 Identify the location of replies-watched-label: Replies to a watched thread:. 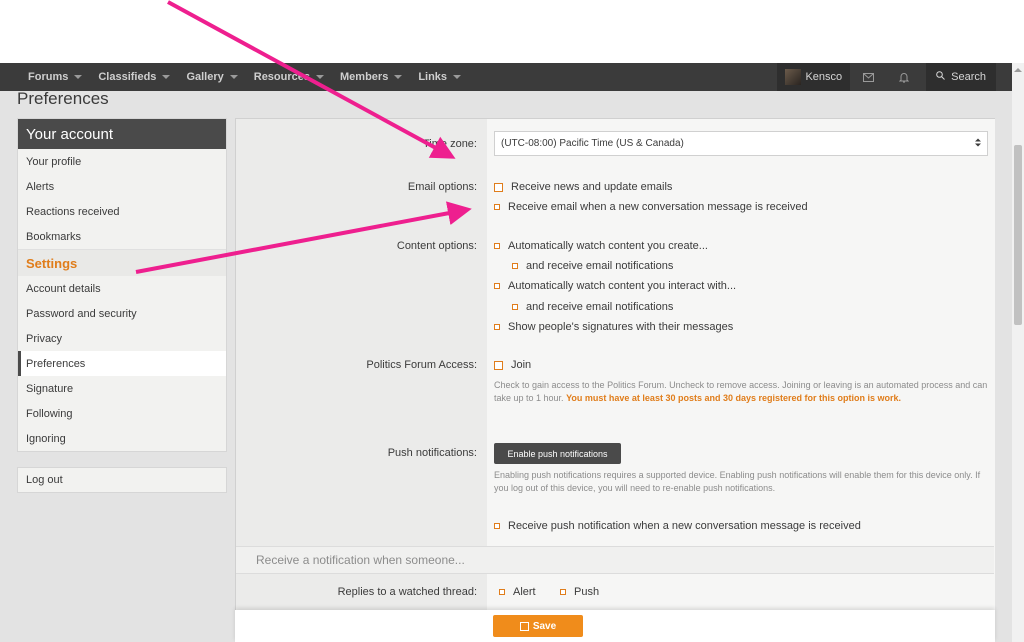
(407, 592).